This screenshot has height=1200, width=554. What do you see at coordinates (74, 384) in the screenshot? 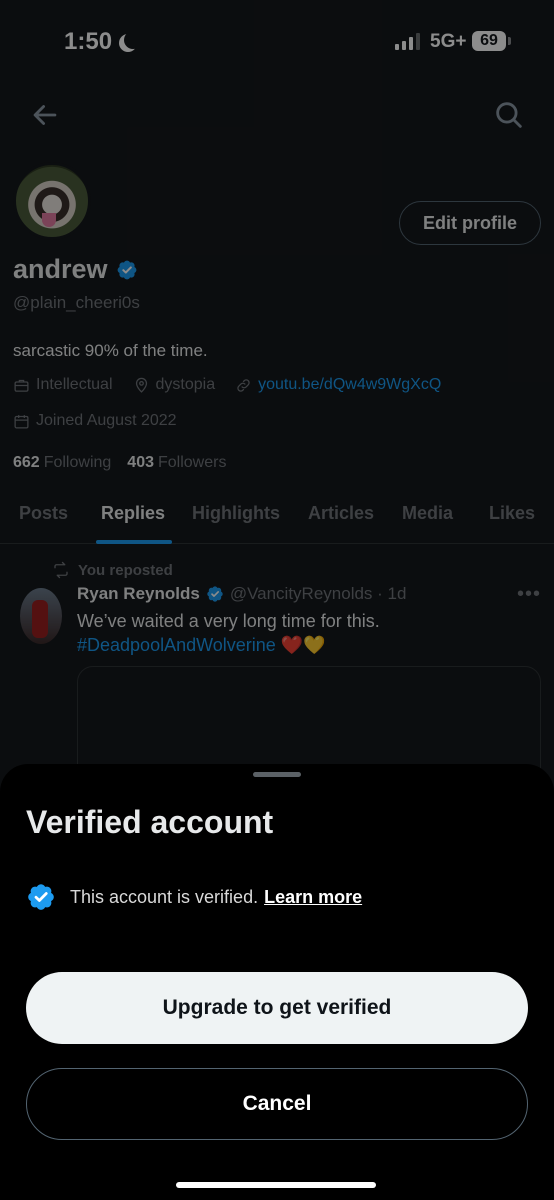
I see `category-text: Intellectual` at bounding box center [74, 384].